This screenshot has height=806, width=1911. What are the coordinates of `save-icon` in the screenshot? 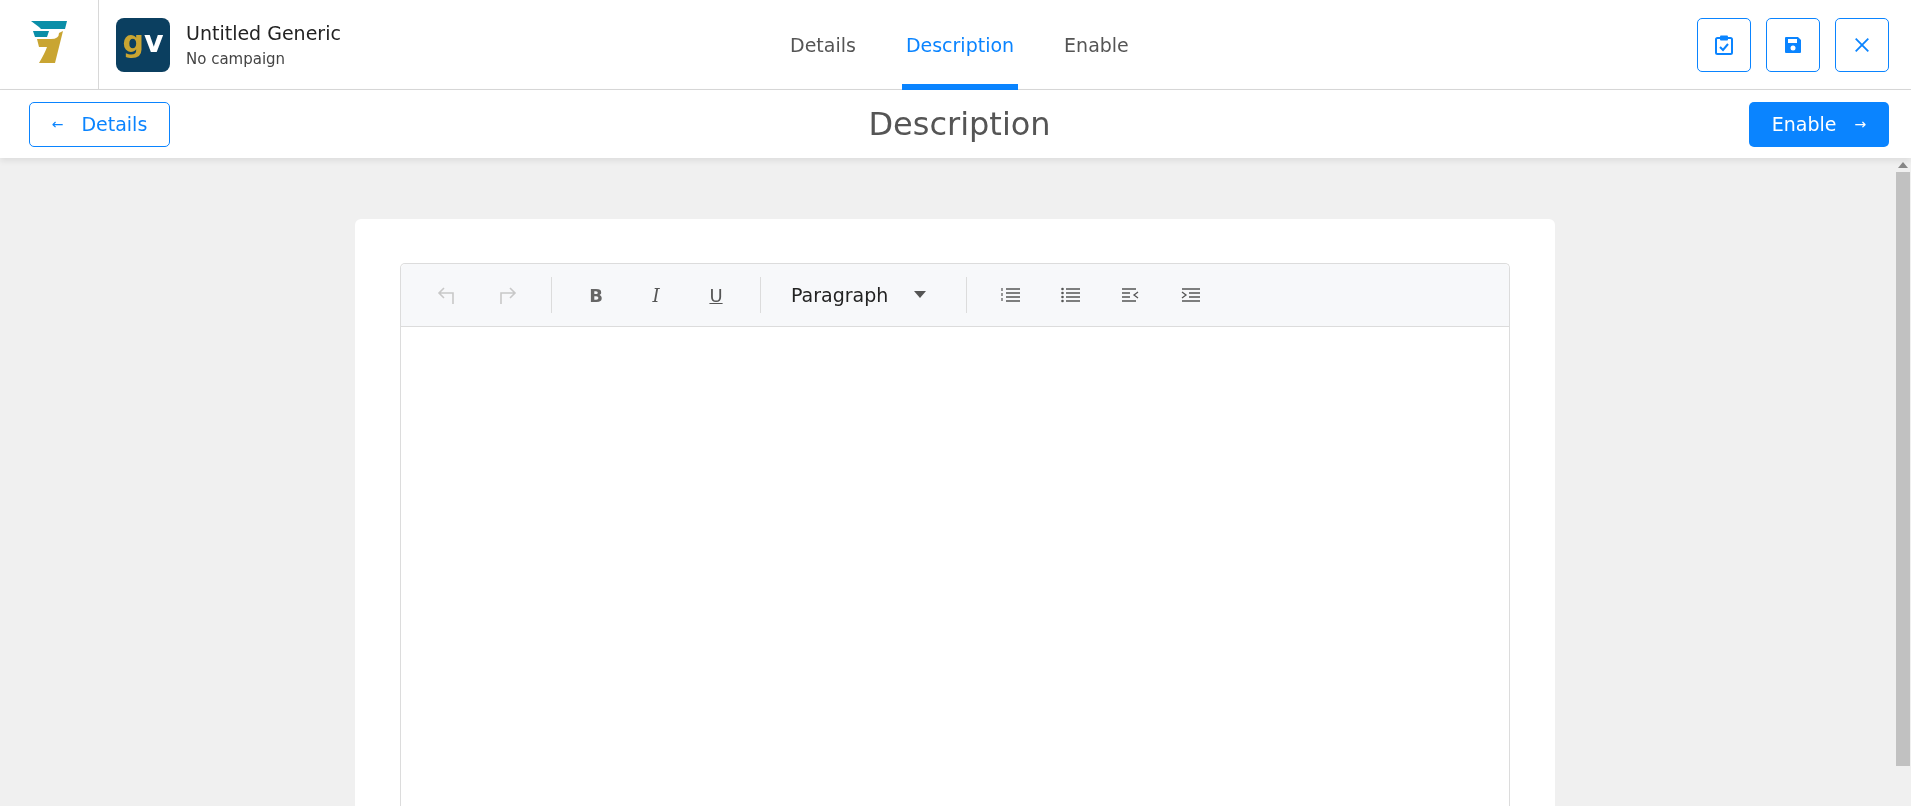 It's located at (1793, 44).